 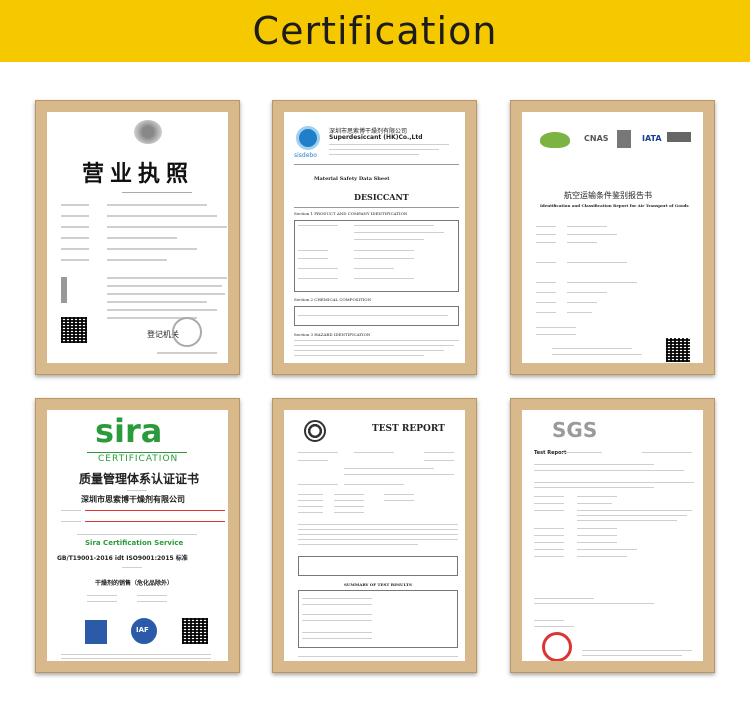 I want to click on product-table, so click(x=376, y=256).